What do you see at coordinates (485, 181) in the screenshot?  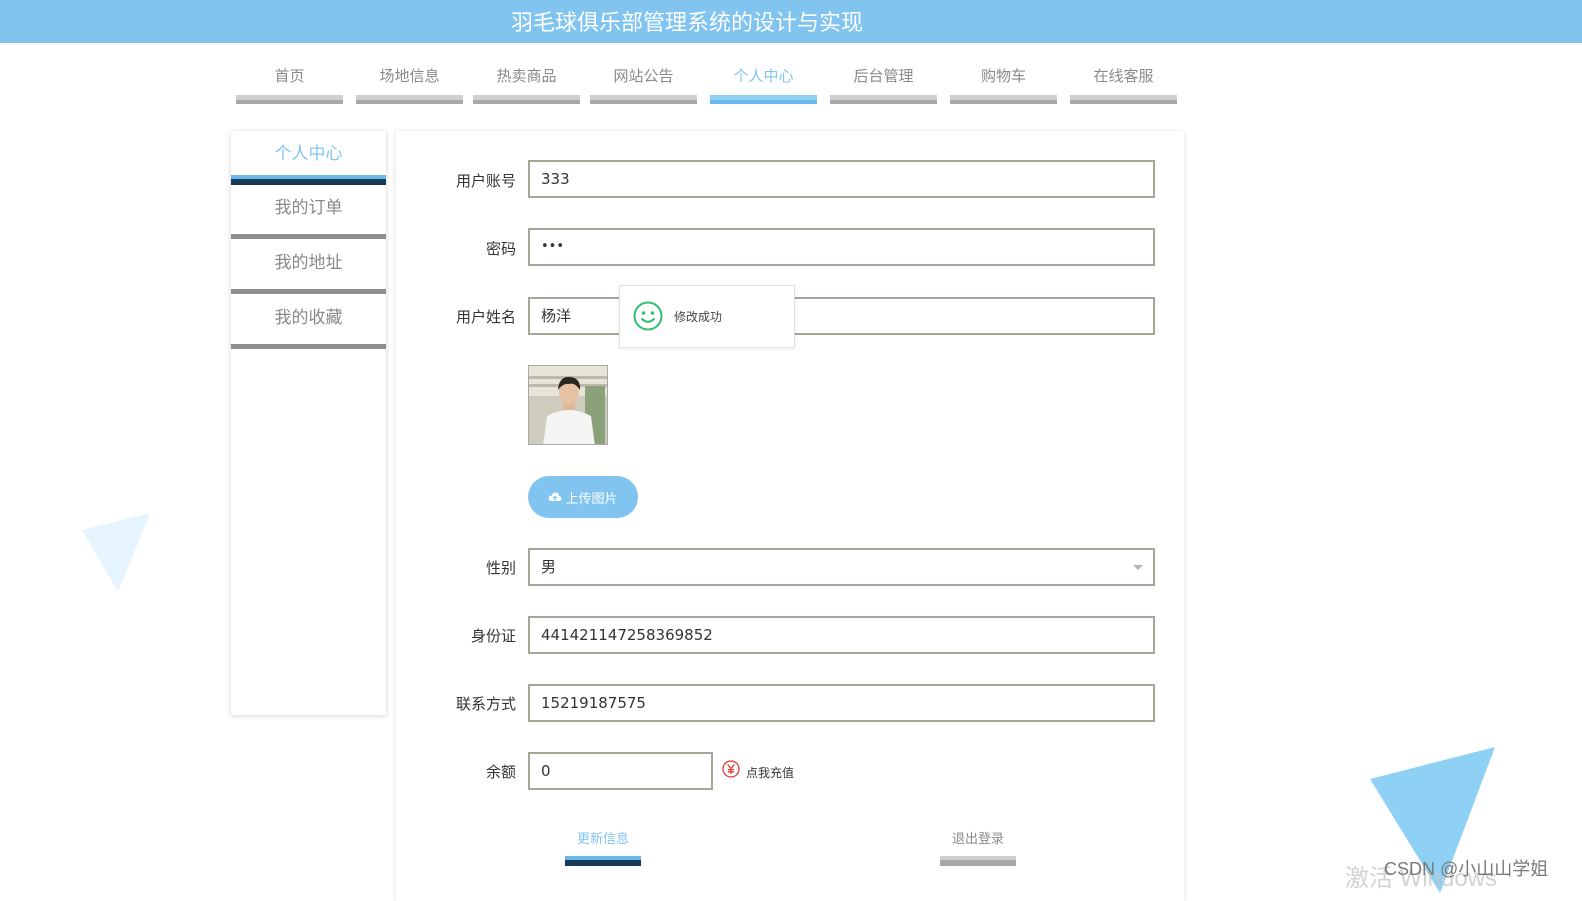 I see `account-label: 用户账号` at bounding box center [485, 181].